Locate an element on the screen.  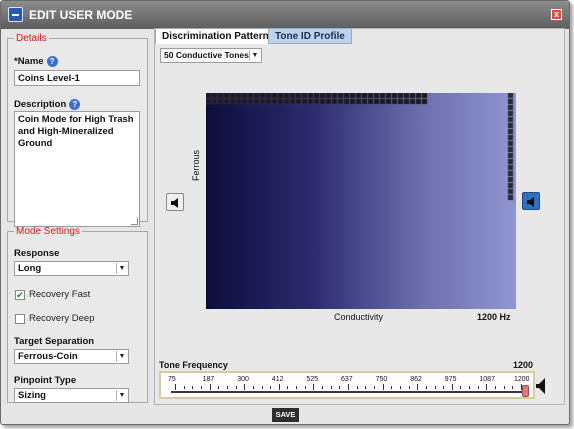
save-button: SAVE is located at coordinates (285, 415).